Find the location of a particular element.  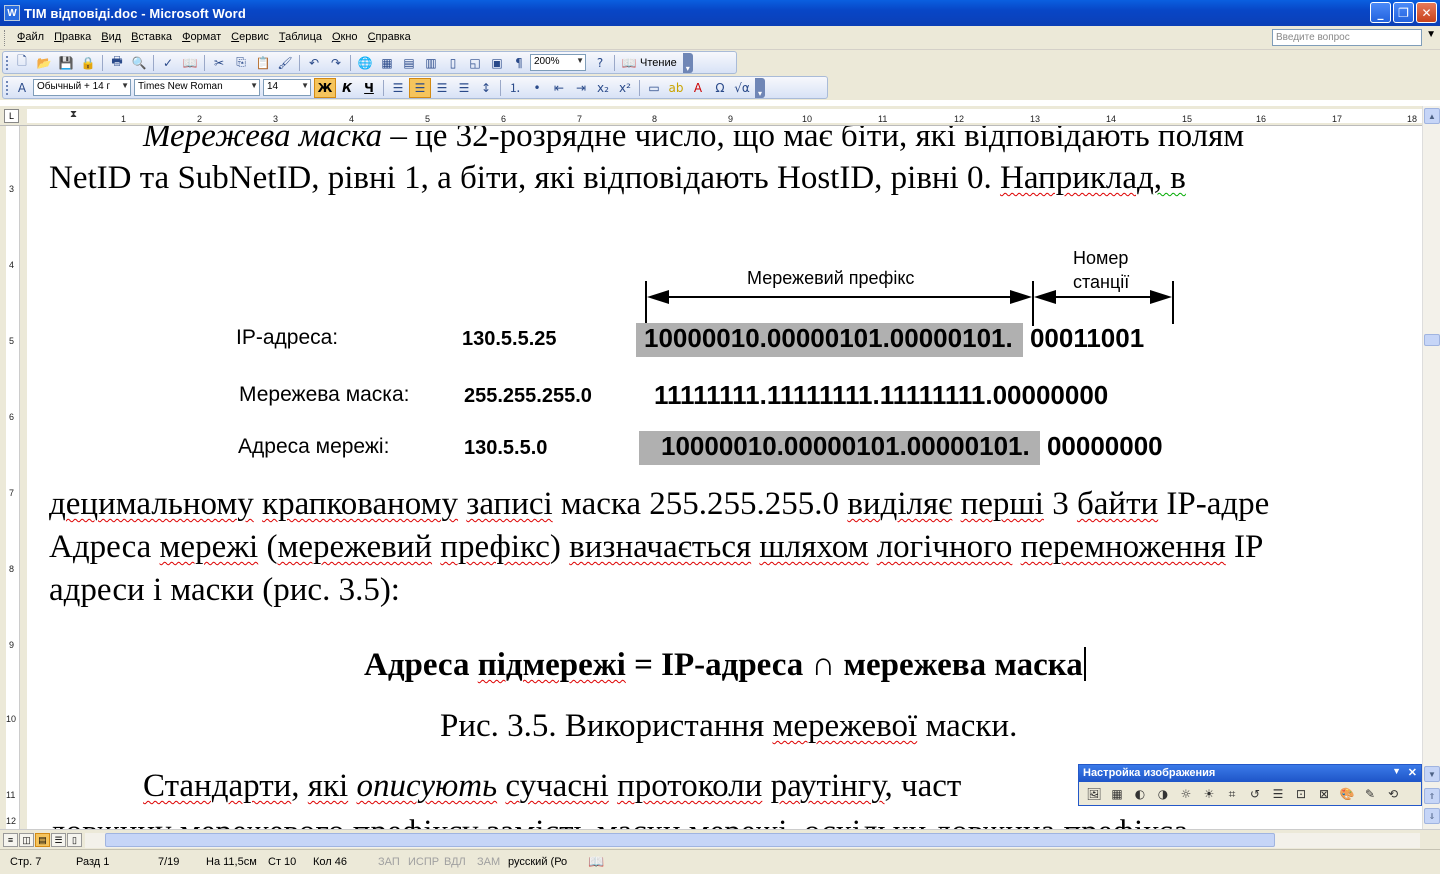

help-dropdown-icon: ▼ is located at coordinates (1431, 34).